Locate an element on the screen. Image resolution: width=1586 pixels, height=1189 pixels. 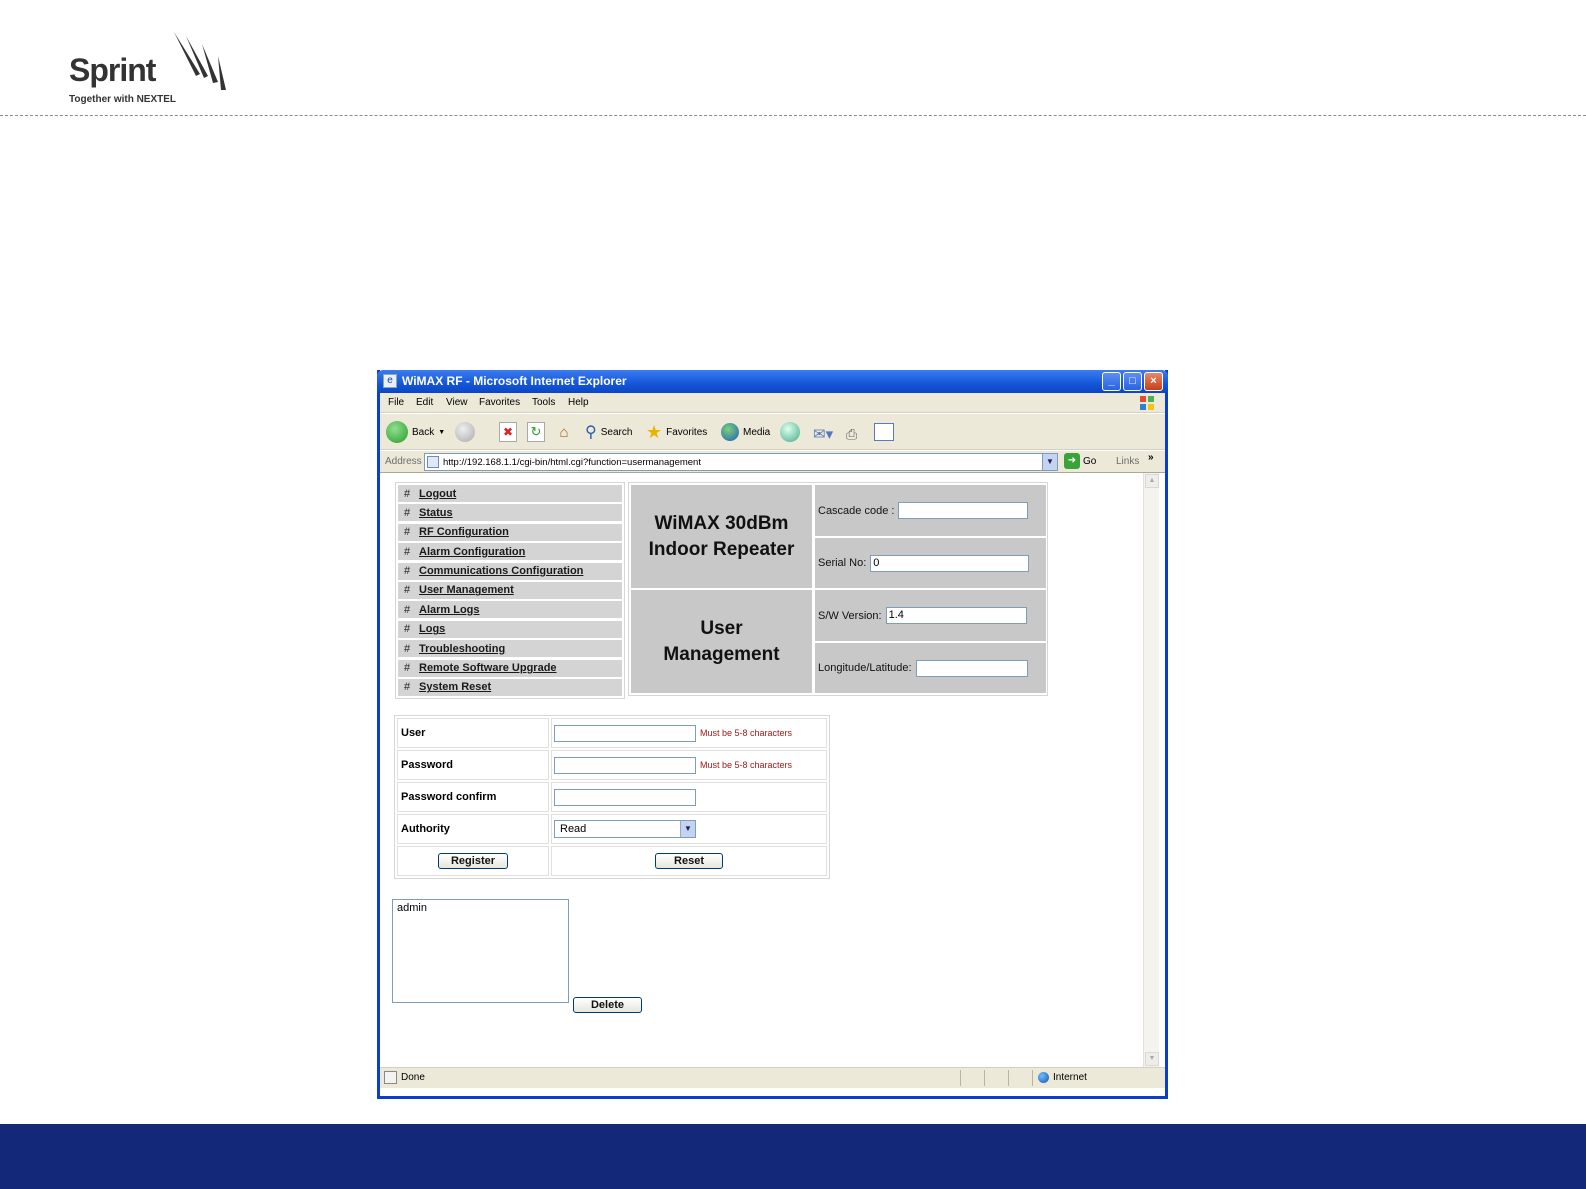
nav-link: Status is located at coordinates (434, 513).